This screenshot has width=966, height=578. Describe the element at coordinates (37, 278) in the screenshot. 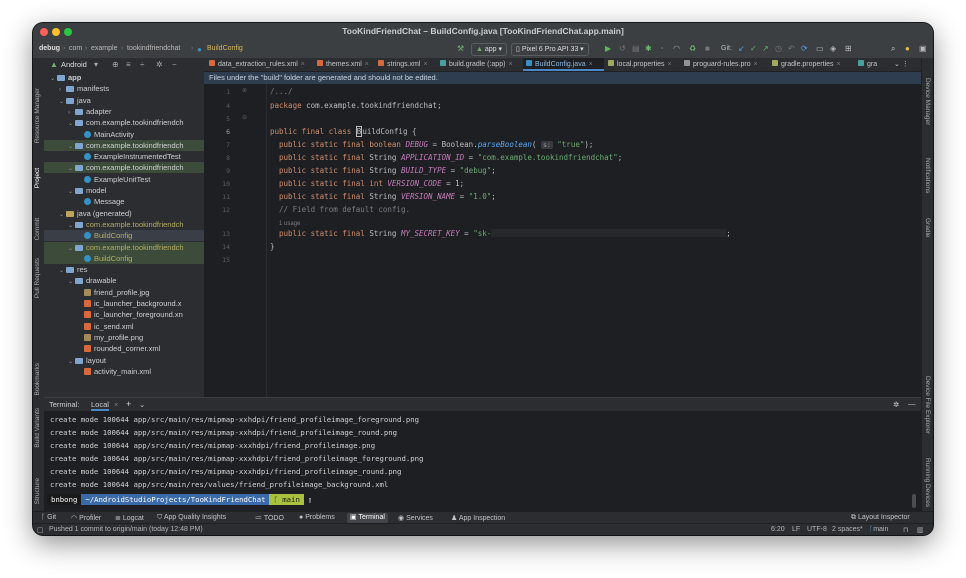

I see `tool-pull-requests: Pull Requests` at that location.